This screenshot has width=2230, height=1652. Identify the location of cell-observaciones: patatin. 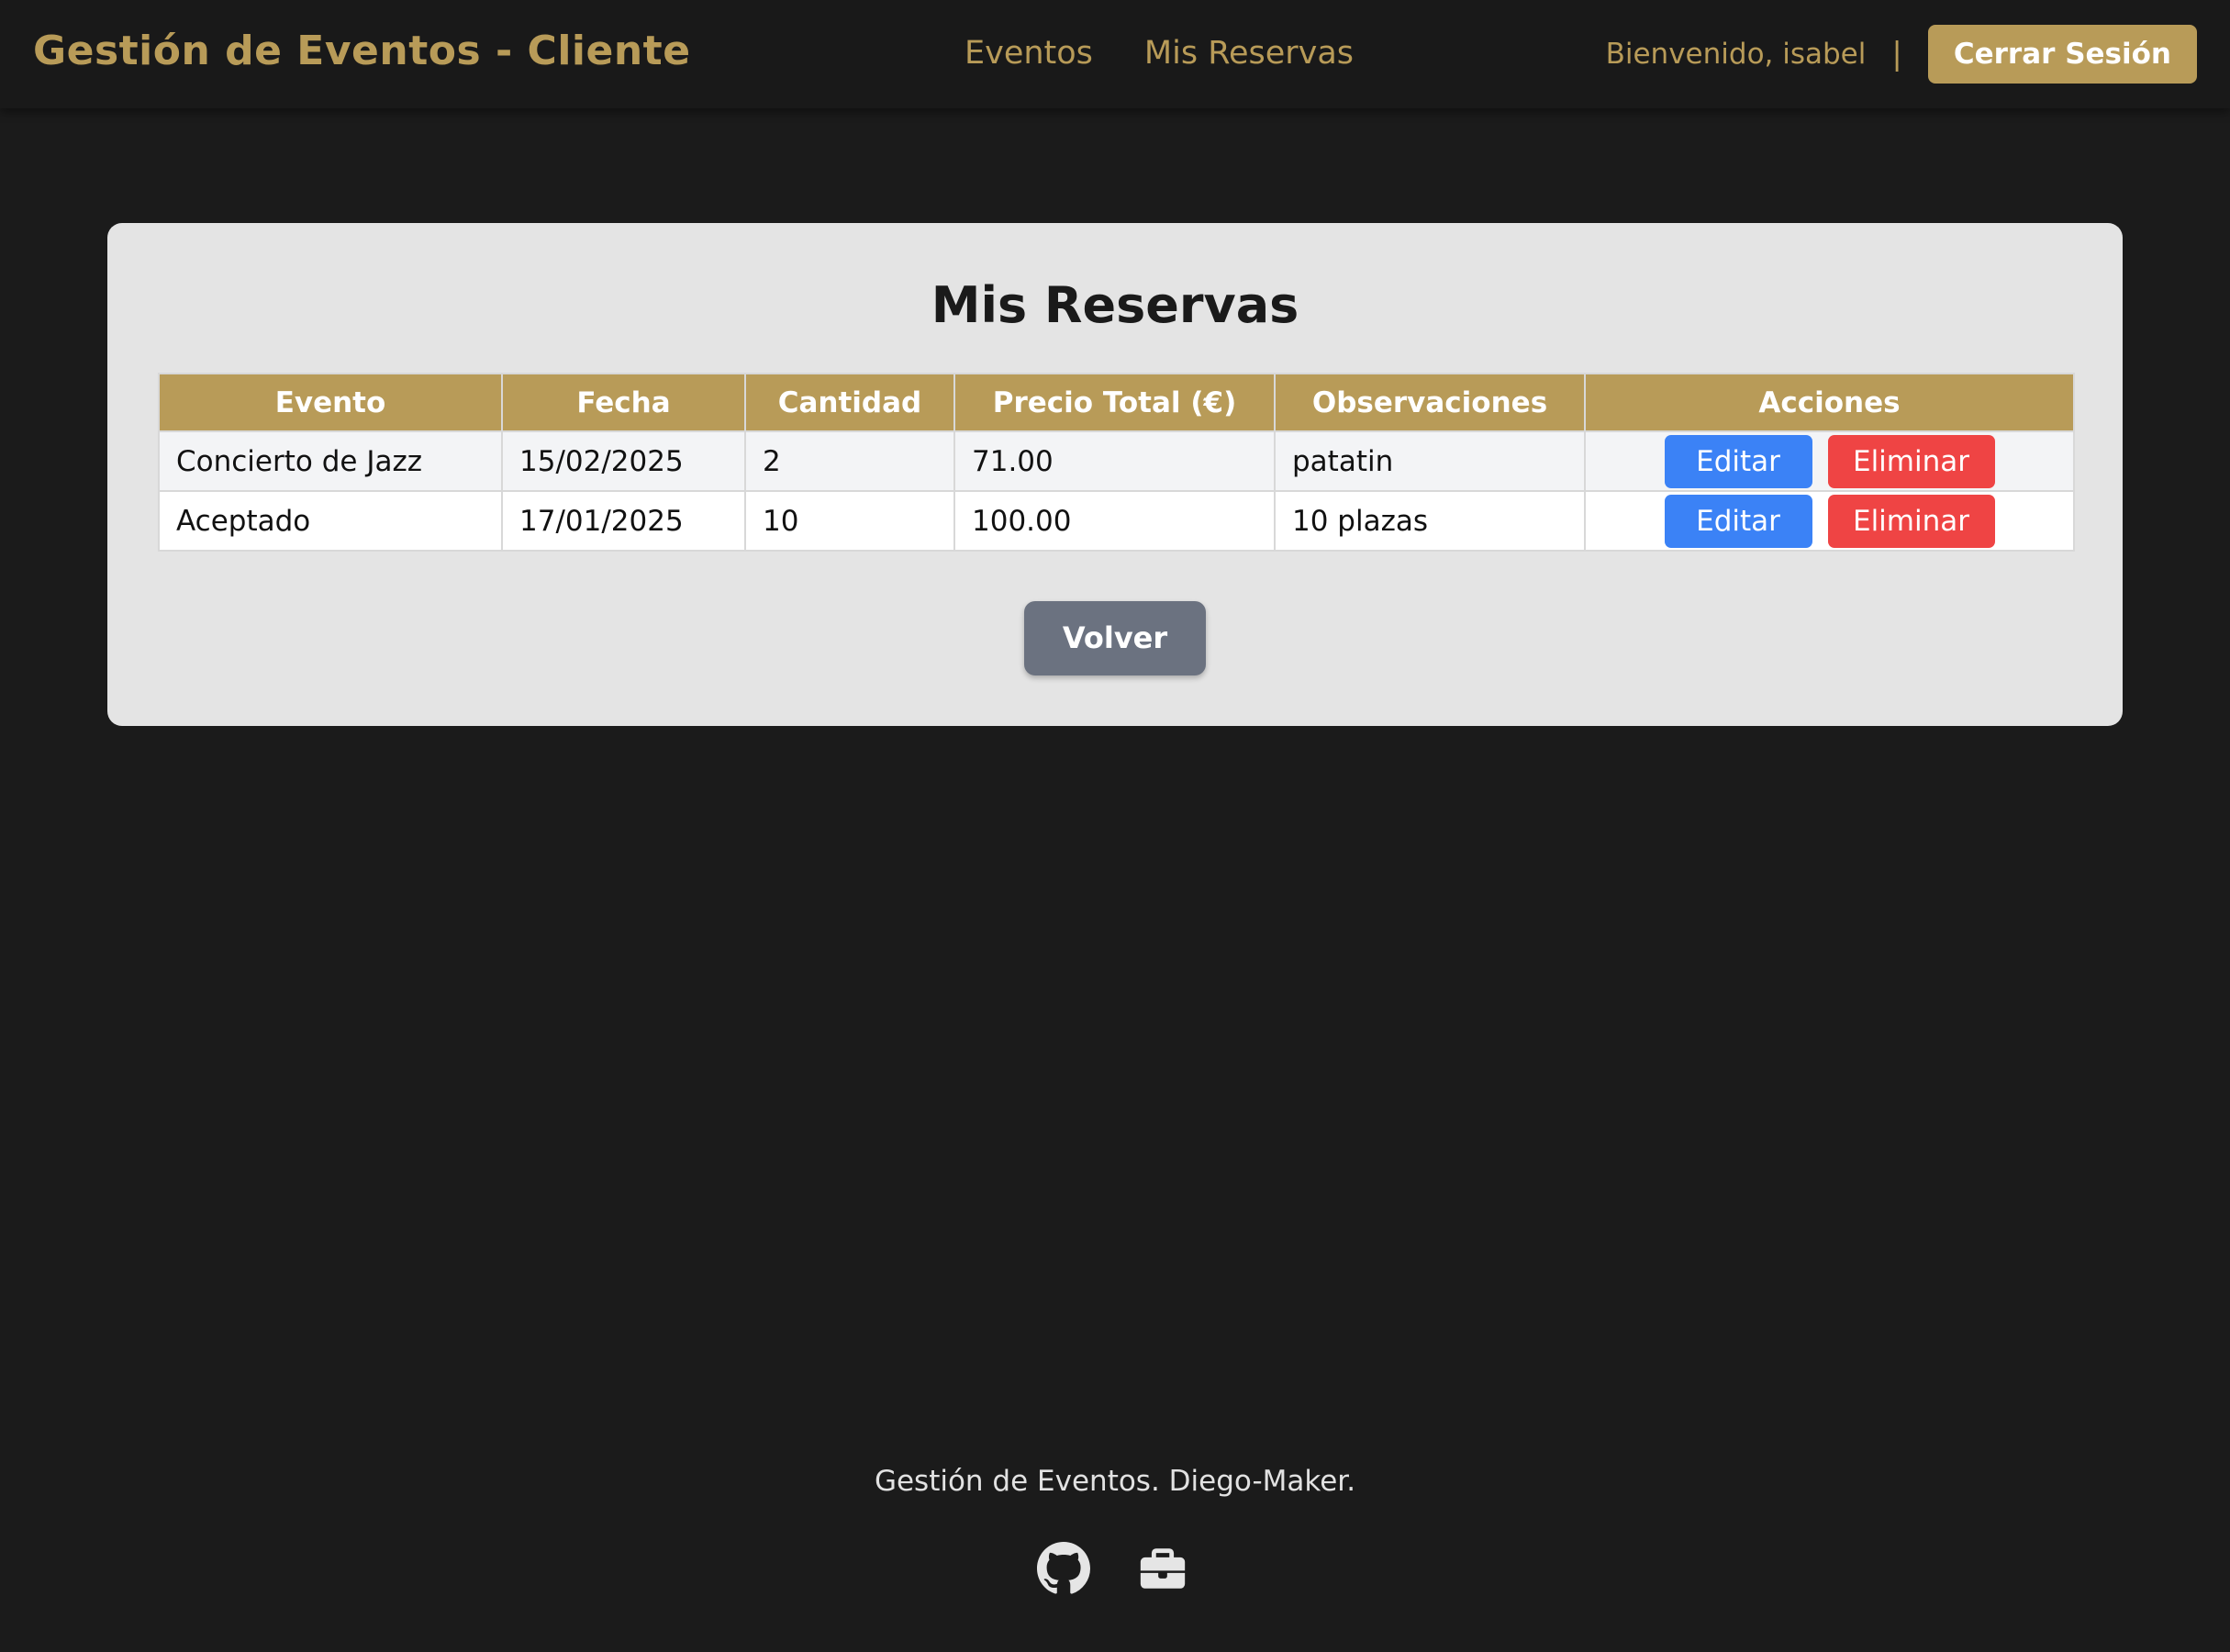
(1430, 461).